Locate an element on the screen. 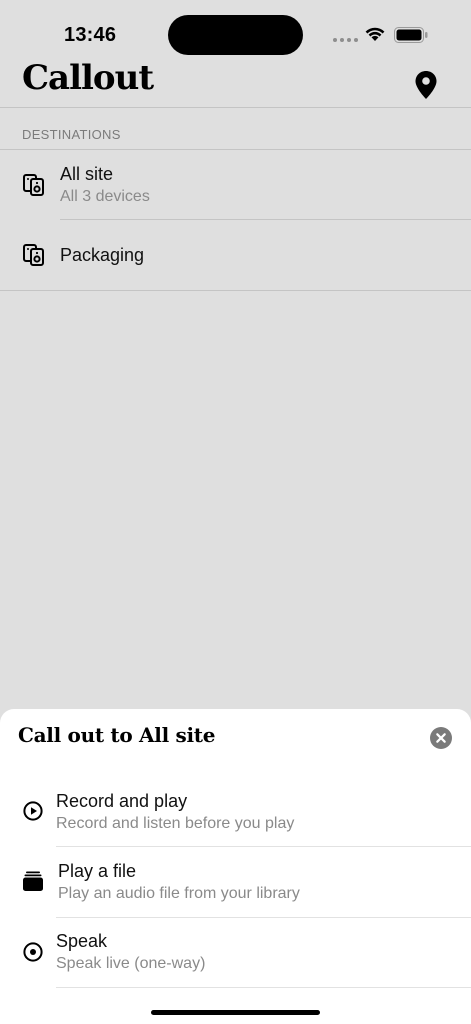  section-header-destinations: DESTINATIONS is located at coordinates (71, 134).